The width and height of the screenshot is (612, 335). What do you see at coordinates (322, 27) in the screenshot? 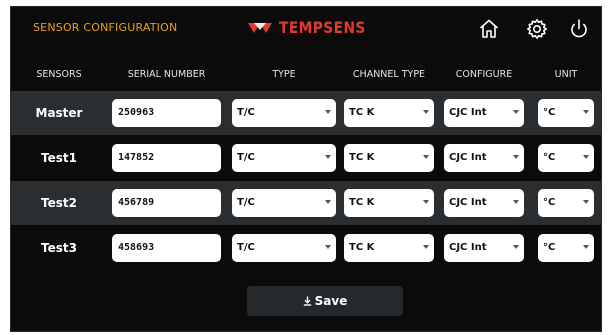
I see `brand-name: TEMPSENS` at bounding box center [322, 27].